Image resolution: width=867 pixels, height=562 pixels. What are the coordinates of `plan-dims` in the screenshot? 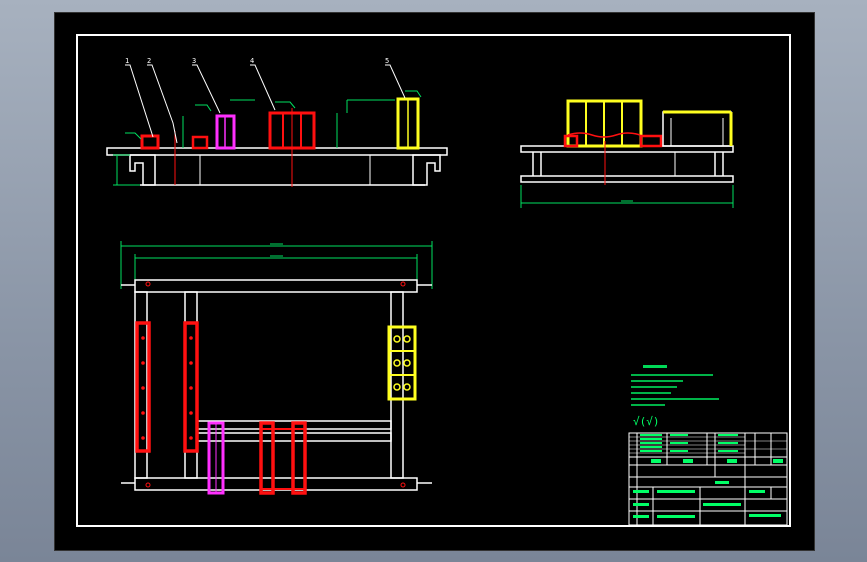 It's located at (276, 265).